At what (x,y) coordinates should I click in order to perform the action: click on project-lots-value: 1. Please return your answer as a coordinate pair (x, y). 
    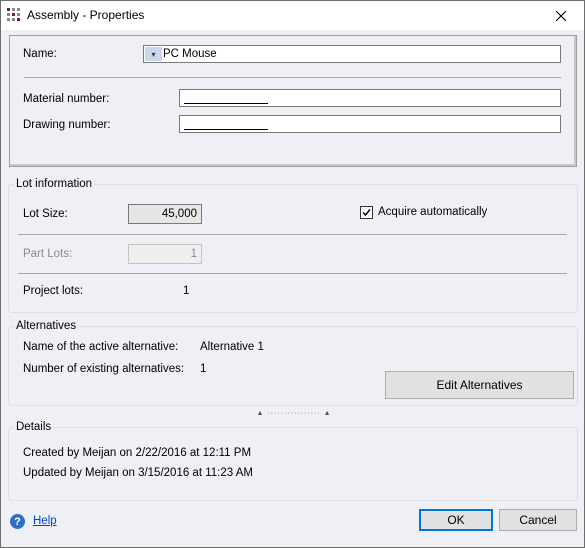
    Looking at the image, I should click on (186, 291).